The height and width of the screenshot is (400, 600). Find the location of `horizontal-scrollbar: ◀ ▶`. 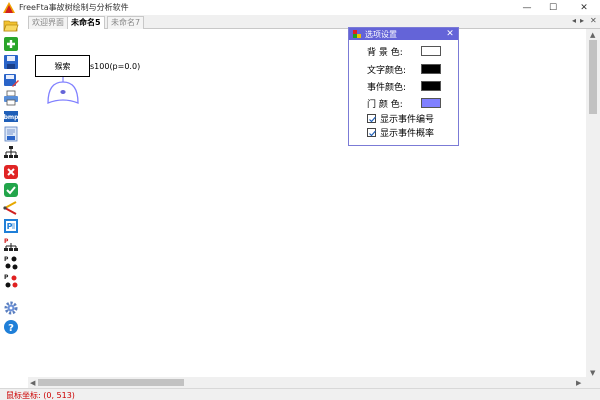

horizontal-scrollbar: ◀ ▶ is located at coordinates (307, 382).